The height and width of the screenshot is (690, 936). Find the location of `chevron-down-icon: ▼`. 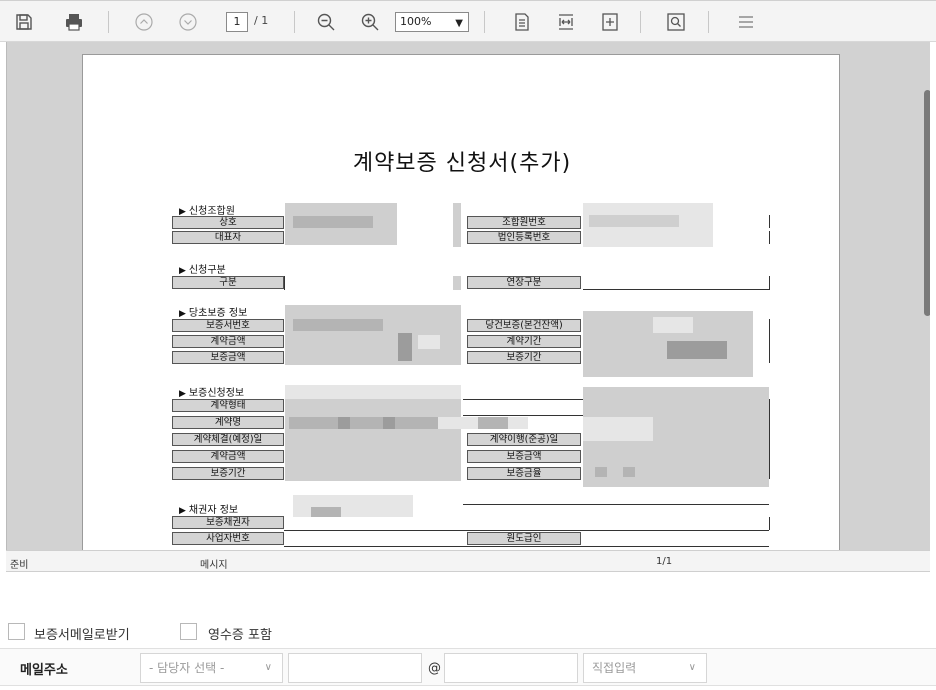

chevron-down-icon: ▼ is located at coordinates (459, 23).